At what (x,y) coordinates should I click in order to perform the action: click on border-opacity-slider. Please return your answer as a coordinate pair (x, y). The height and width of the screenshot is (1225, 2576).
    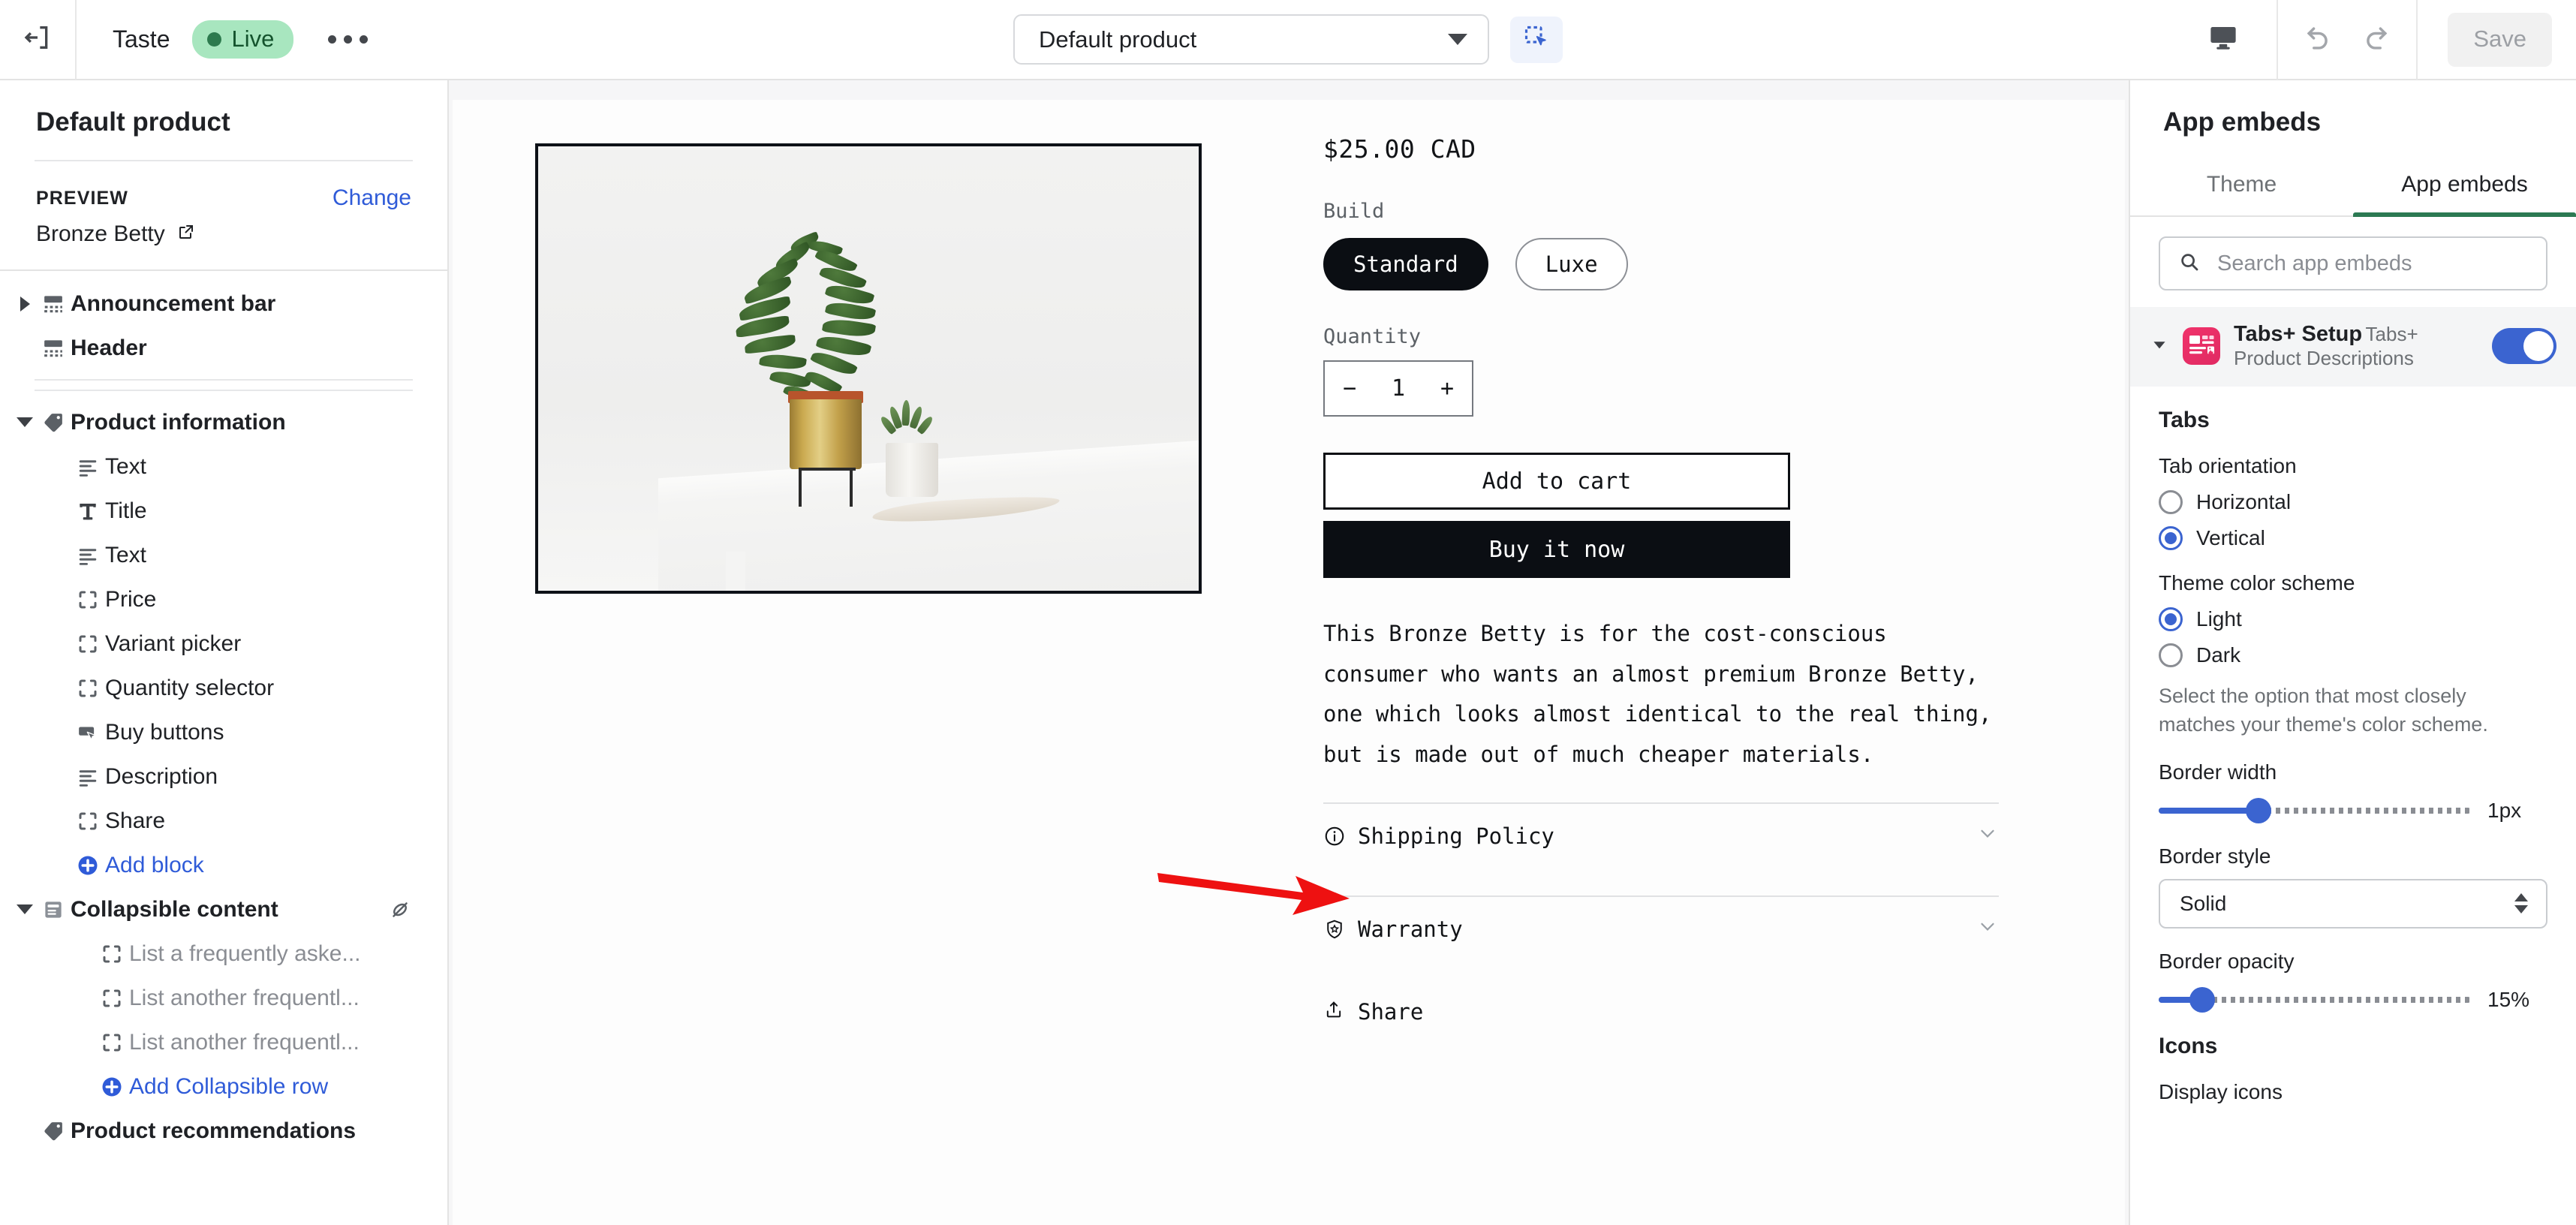
    Looking at the image, I should click on (2315, 999).